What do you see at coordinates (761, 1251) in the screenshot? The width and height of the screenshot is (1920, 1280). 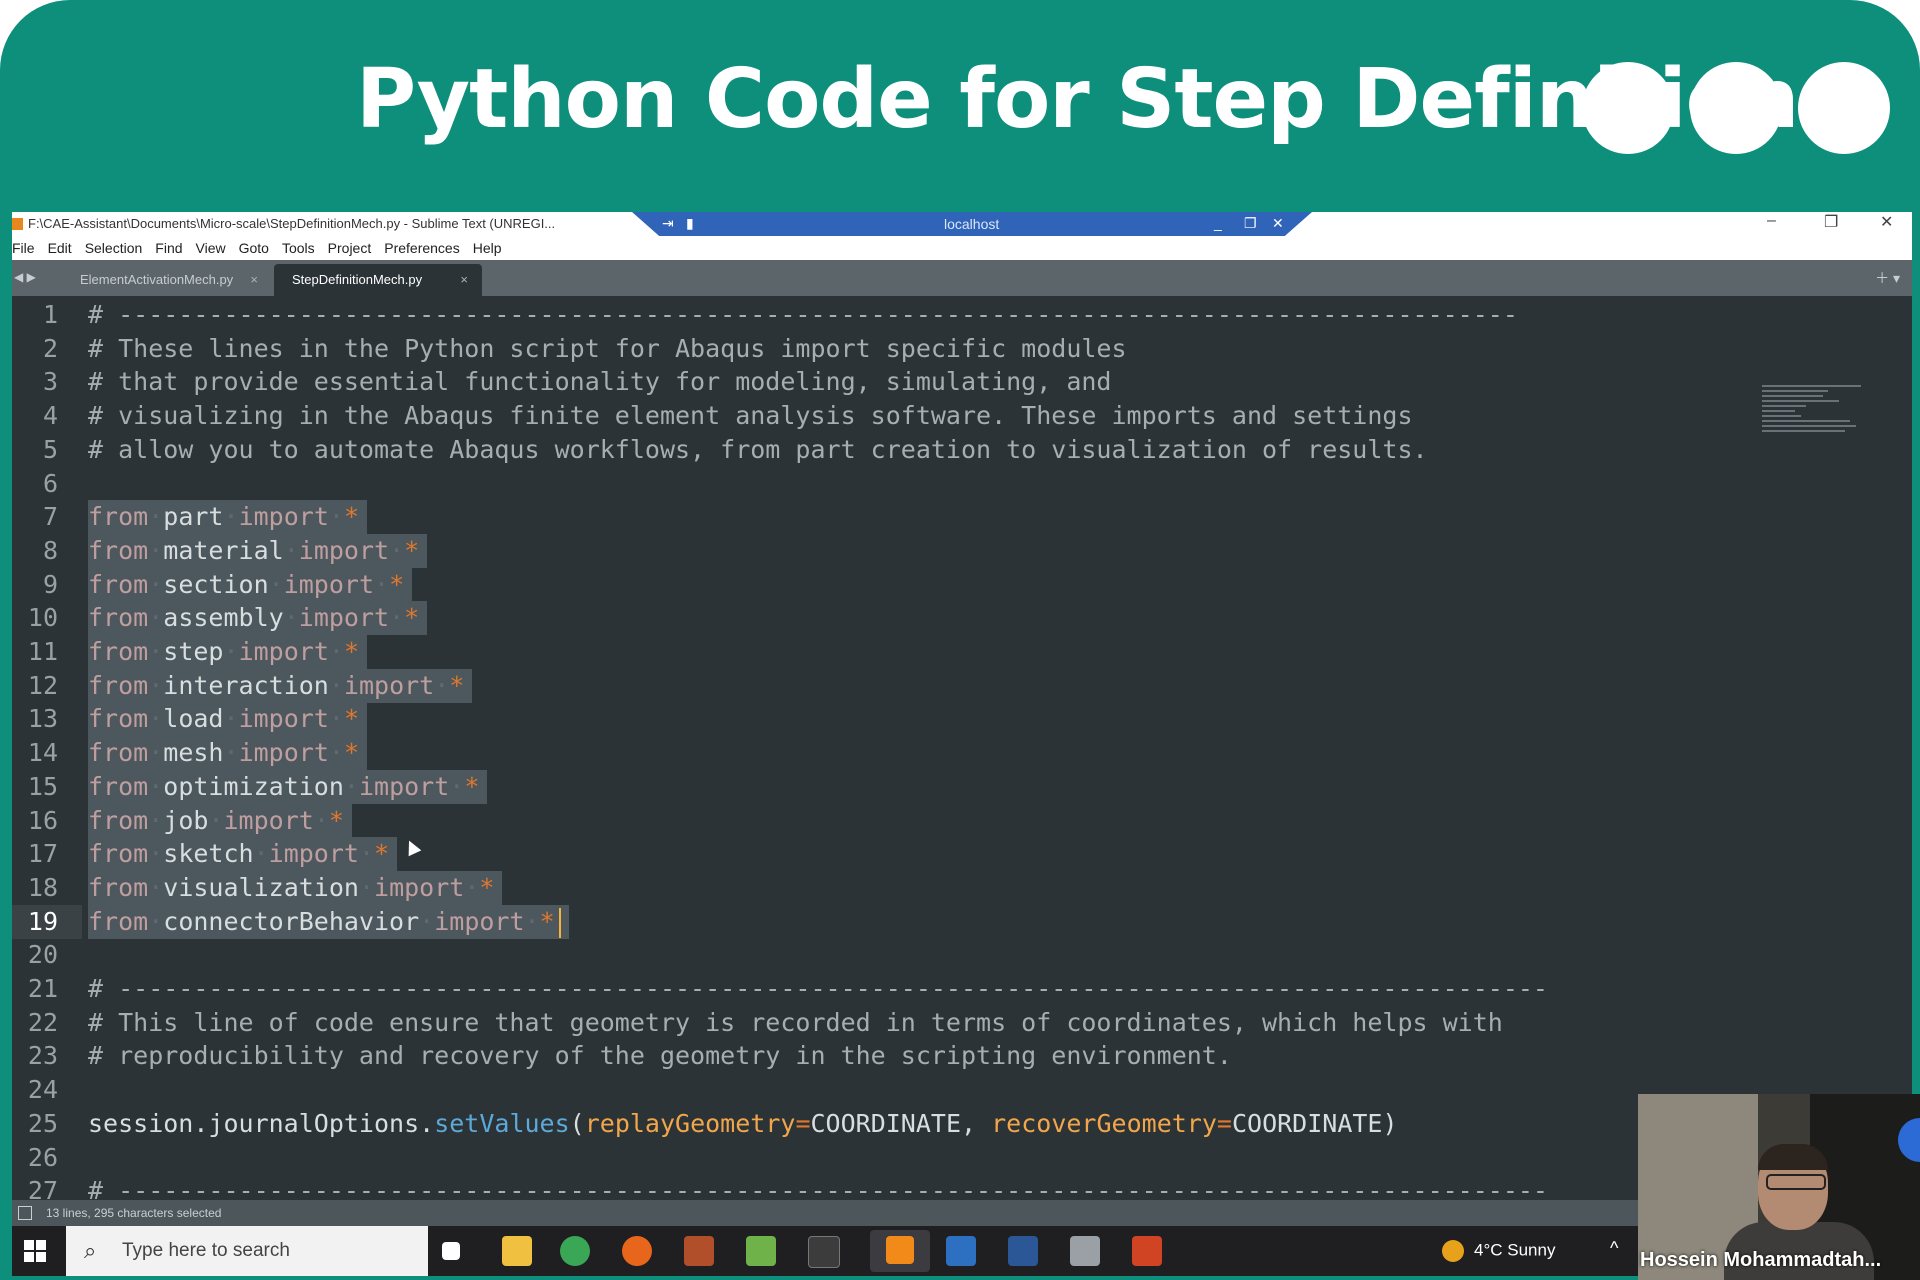 I see `notepad-icon` at bounding box center [761, 1251].